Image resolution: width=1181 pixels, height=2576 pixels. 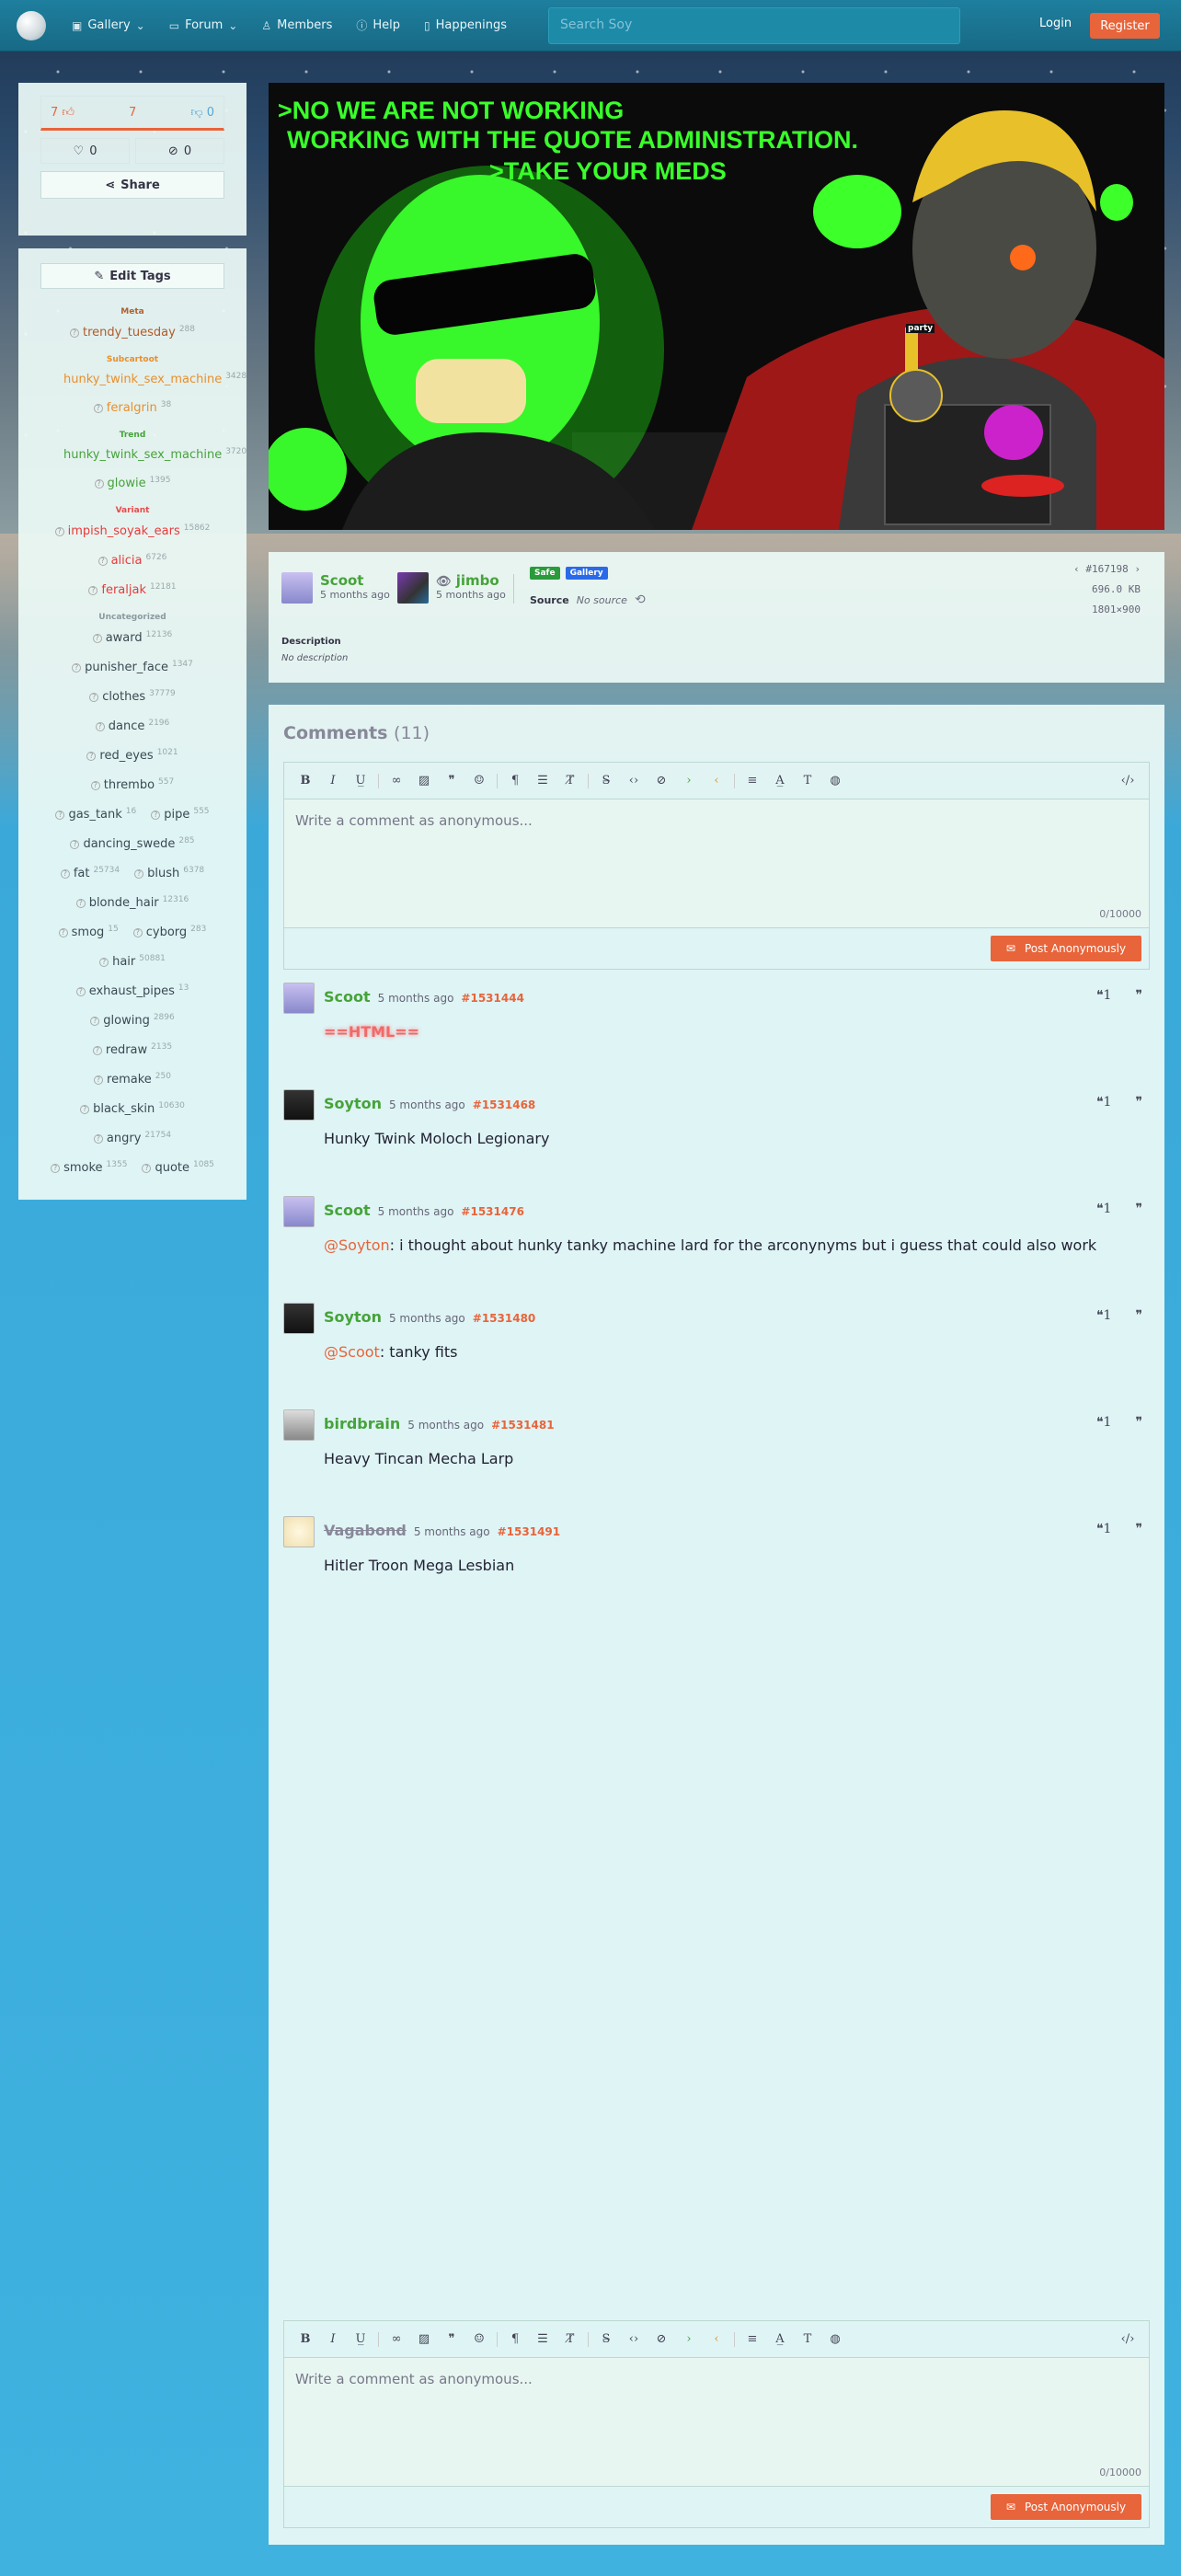 What do you see at coordinates (1137, 569) in the screenshot?
I see `next-post-icon: ›` at bounding box center [1137, 569].